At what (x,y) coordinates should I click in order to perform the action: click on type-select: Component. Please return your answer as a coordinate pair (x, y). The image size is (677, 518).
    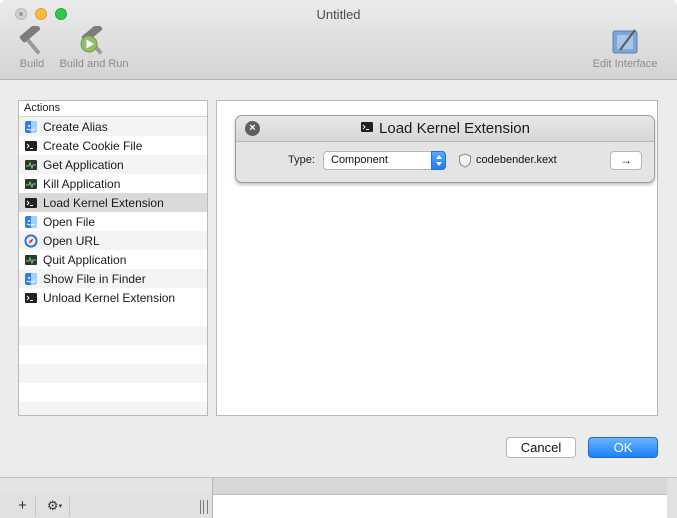
    Looking at the image, I should click on (384, 160).